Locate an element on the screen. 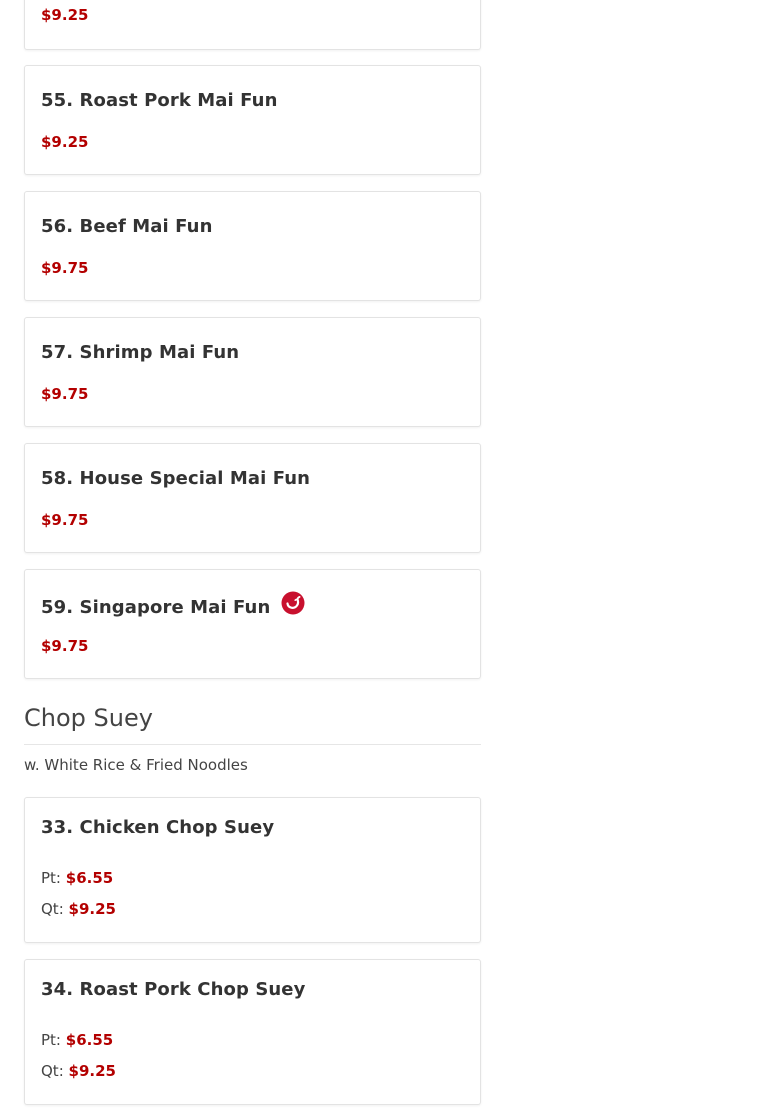  menu-item-card: 55. Roast Pork Mai Fun $9.25 is located at coordinates (252, 120).